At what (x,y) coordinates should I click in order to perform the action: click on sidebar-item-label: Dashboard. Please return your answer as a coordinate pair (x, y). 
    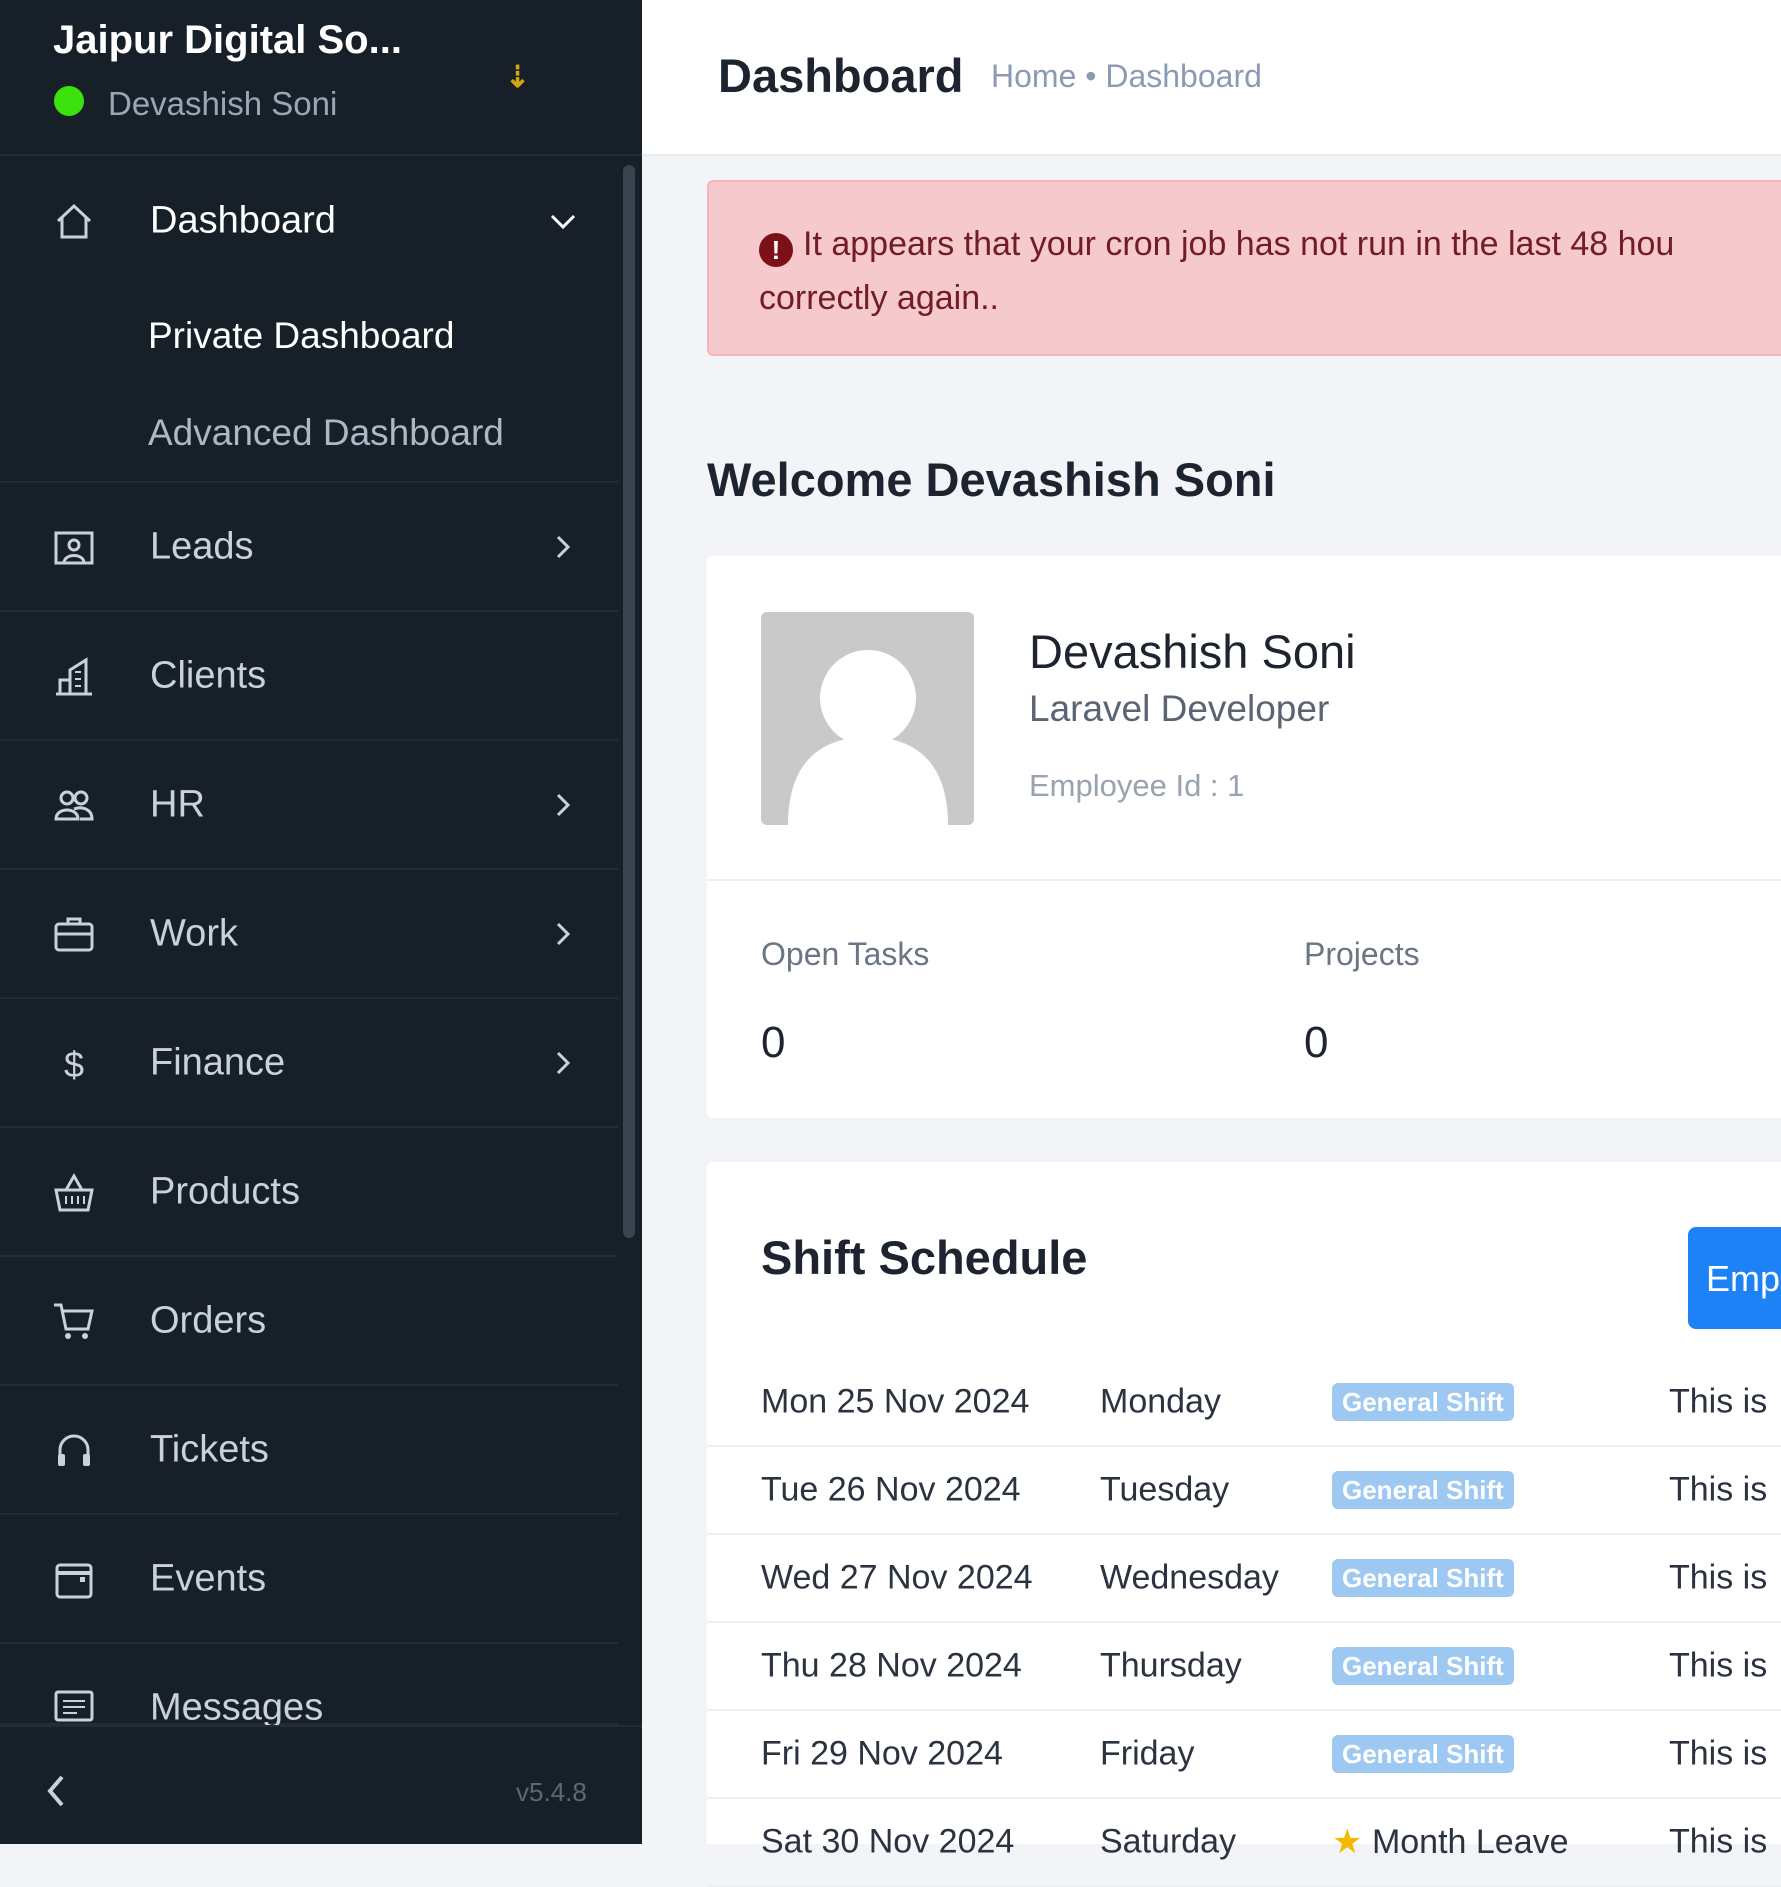
    Looking at the image, I should click on (243, 220).